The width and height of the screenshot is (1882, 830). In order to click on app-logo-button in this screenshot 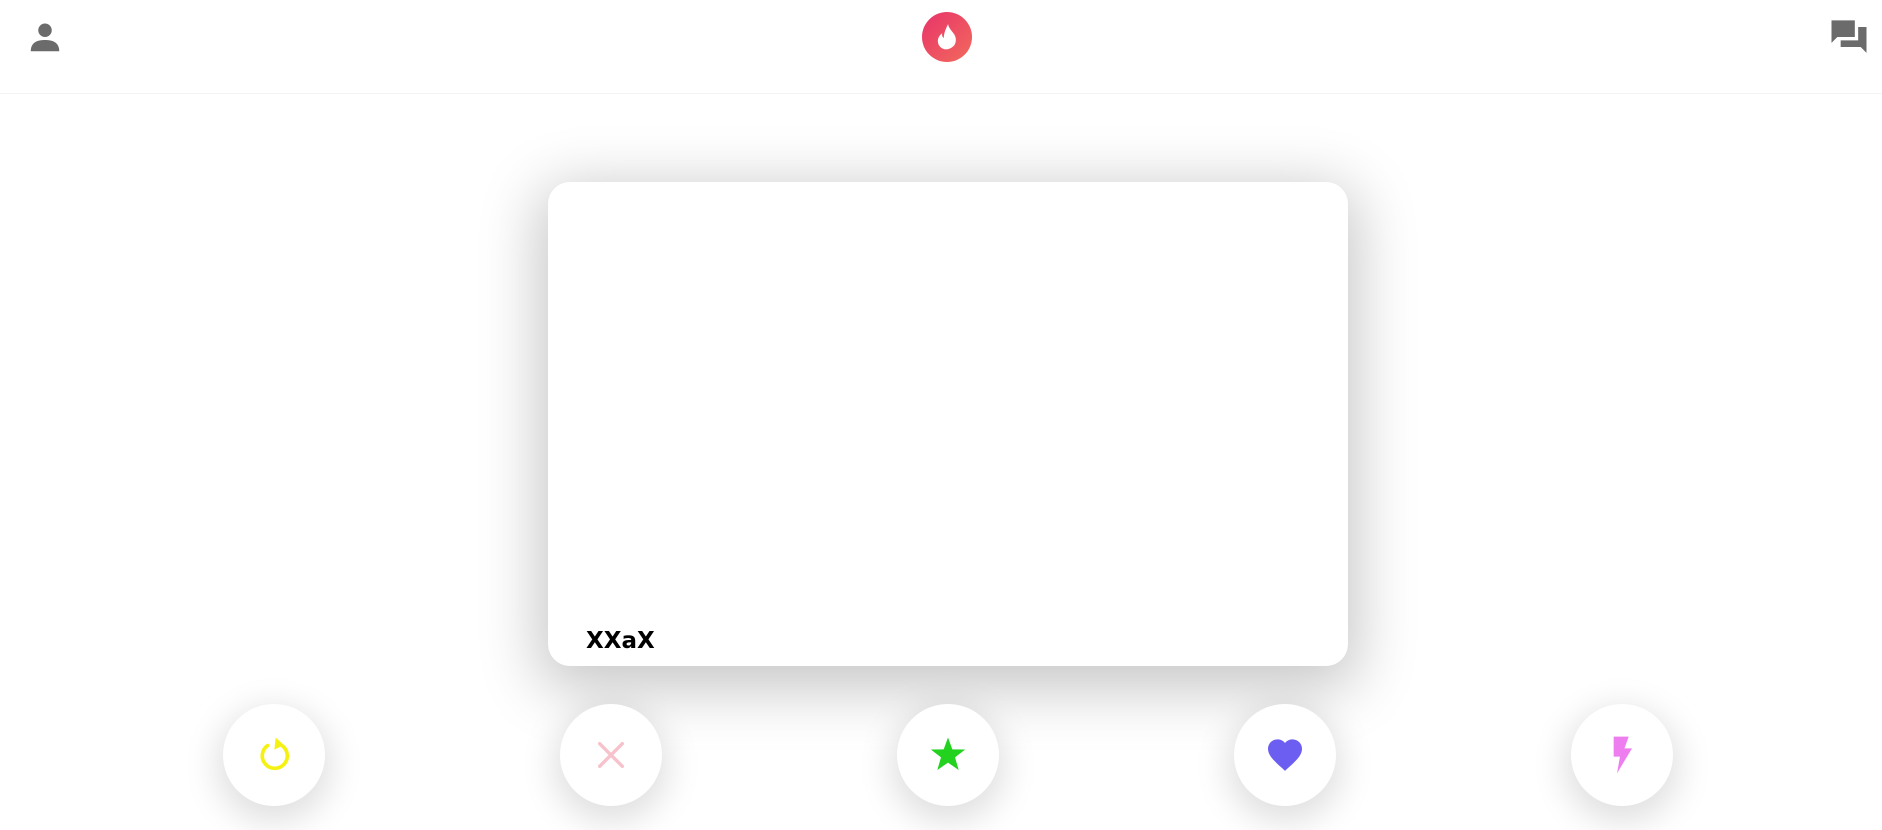, I will do `click(947, 37)`.